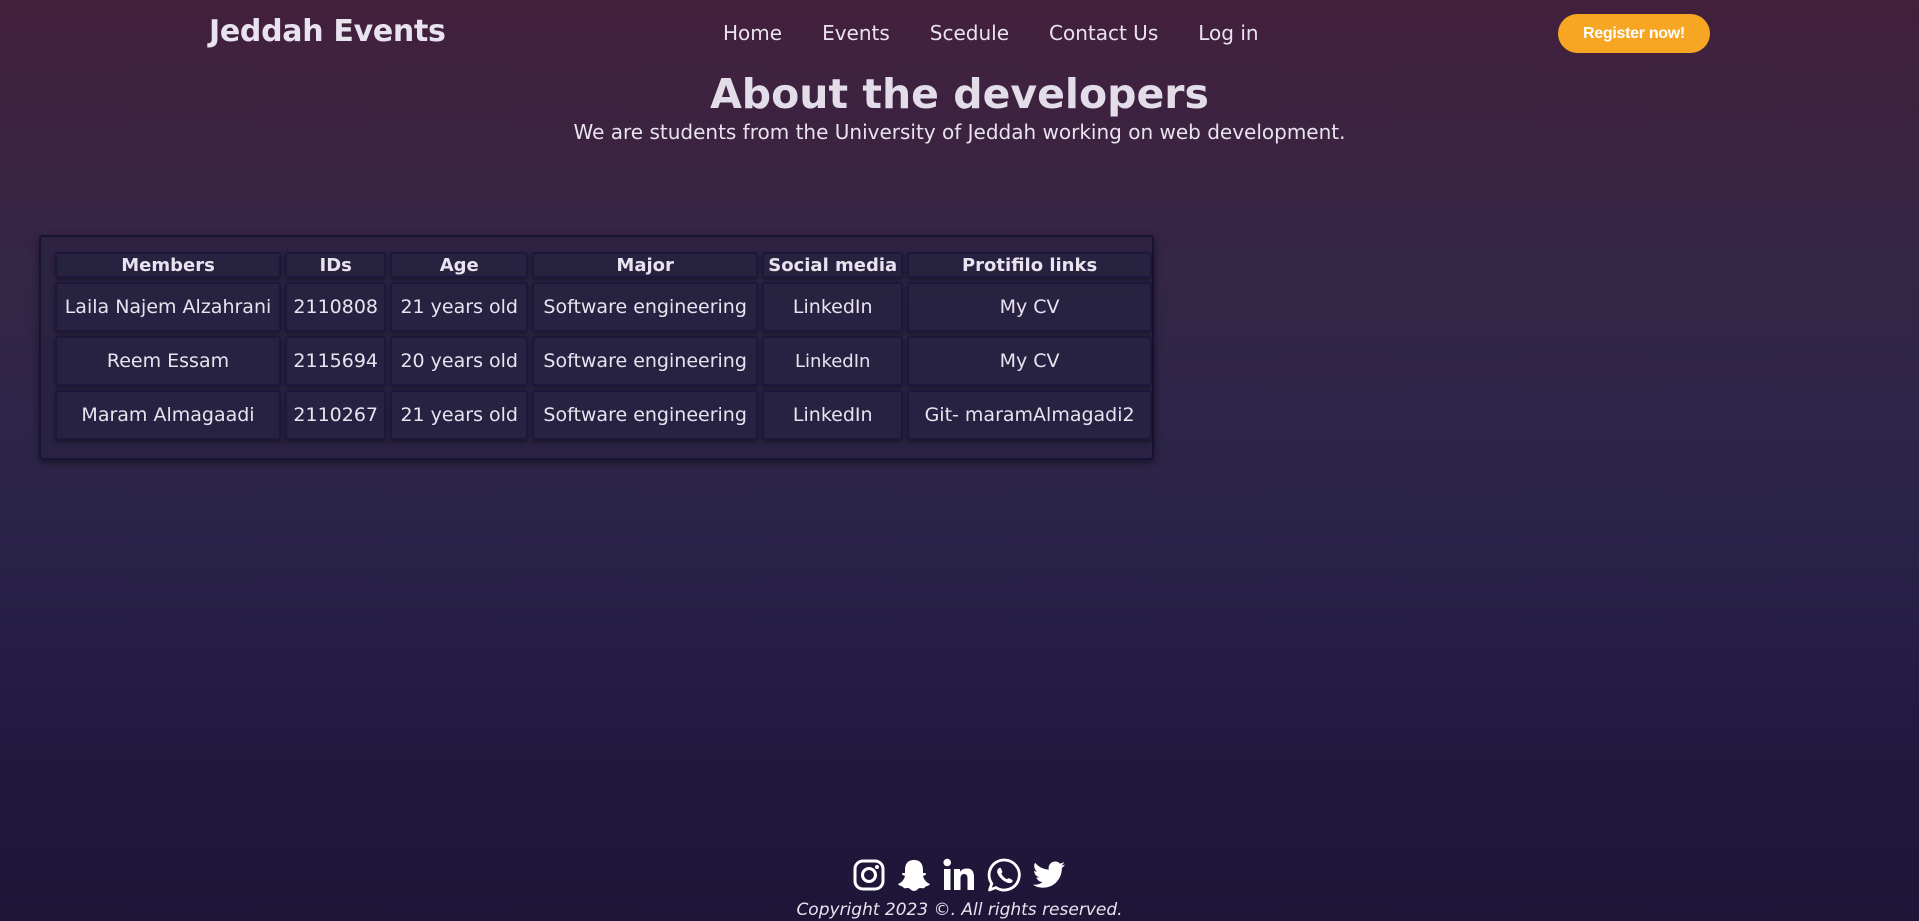  I want to click on nav-schedule: Scedule, so click(969, 33).